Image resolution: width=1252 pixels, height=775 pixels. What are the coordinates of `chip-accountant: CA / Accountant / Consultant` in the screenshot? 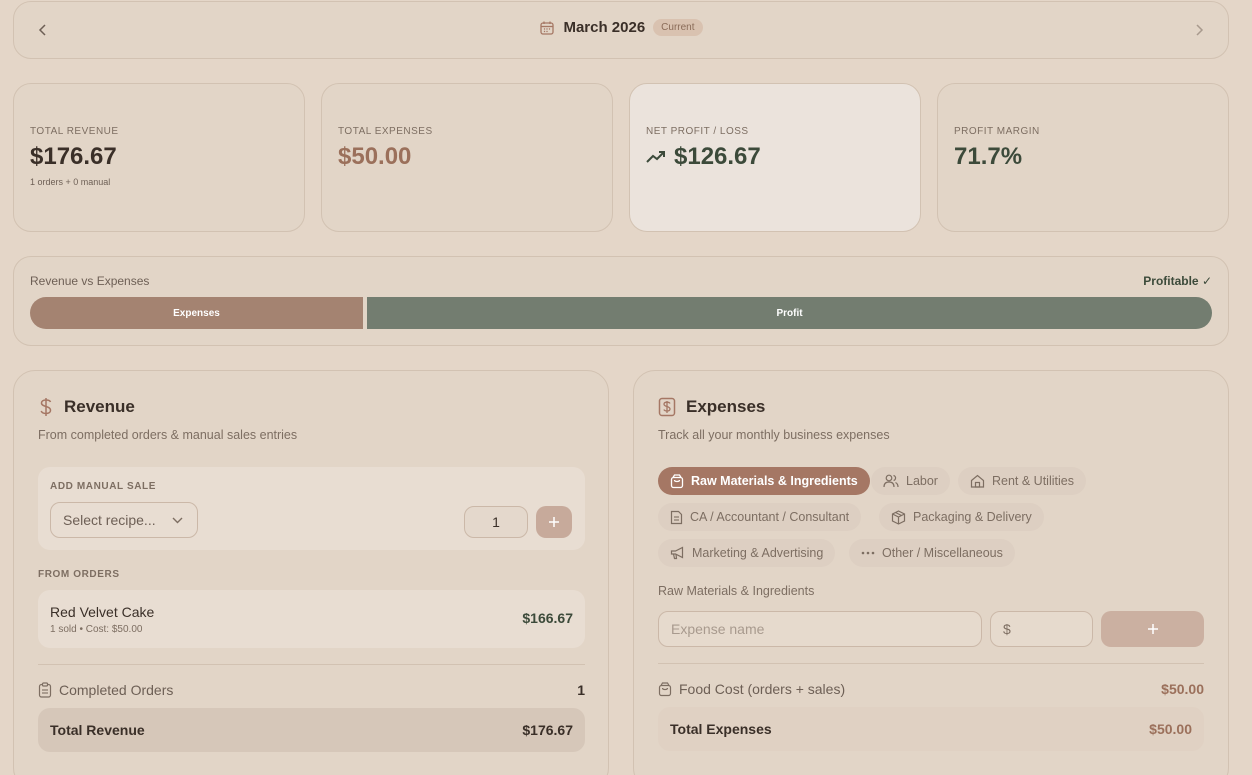 It's located at (760, 517).